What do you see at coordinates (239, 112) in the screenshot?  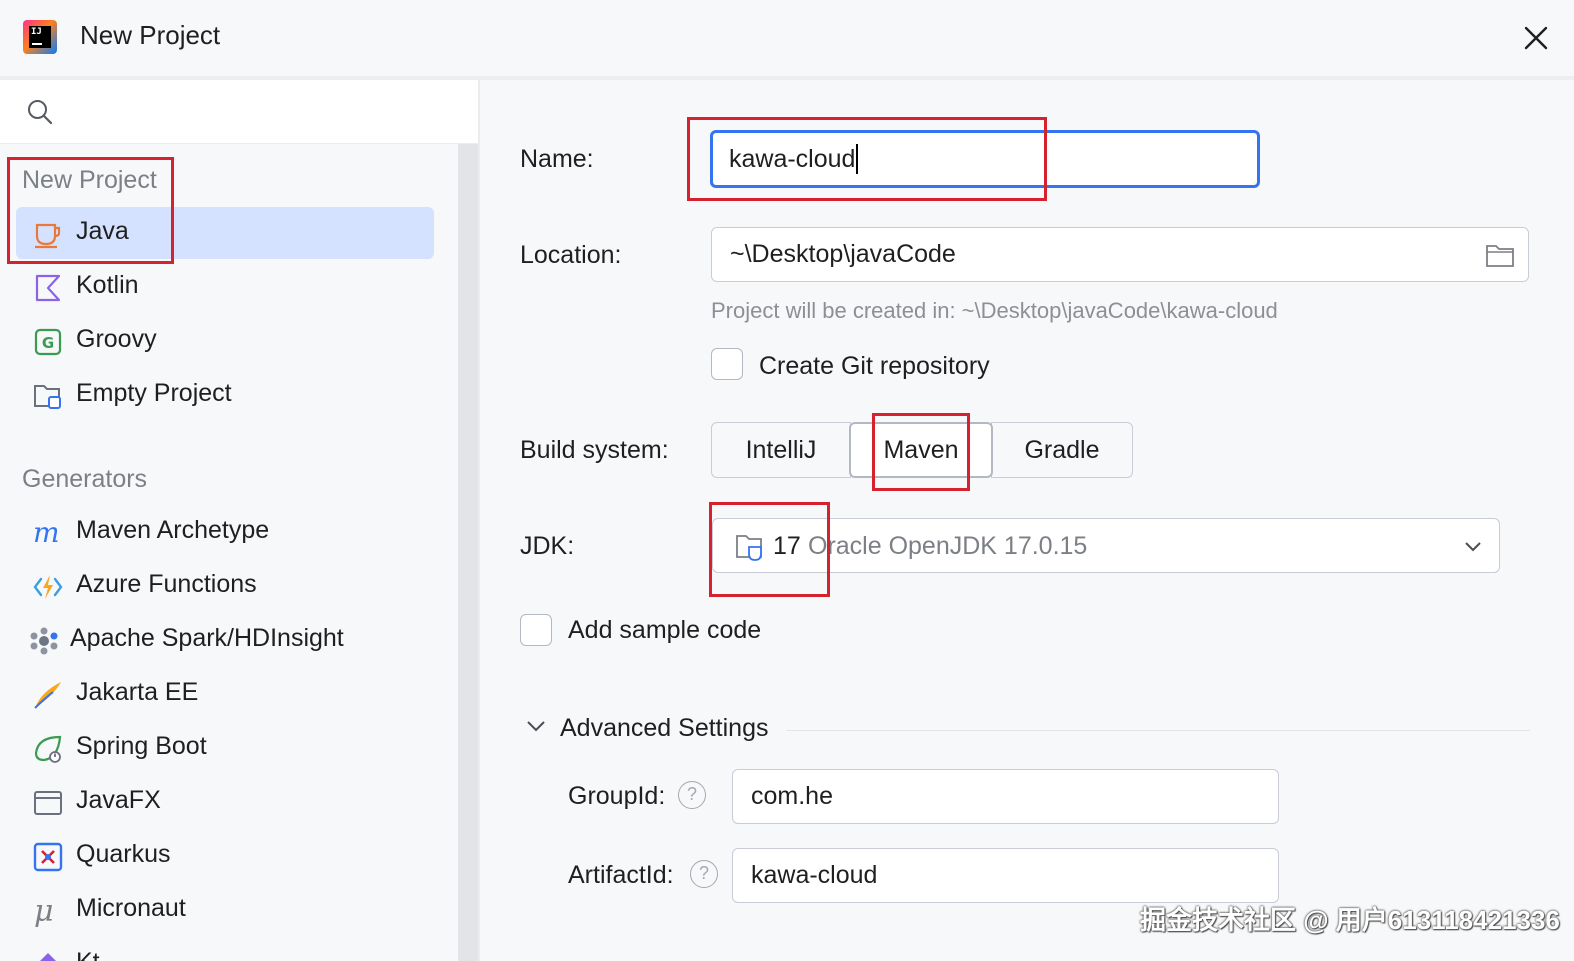 I see `sidebar-search` at bounding box center [239, 112].